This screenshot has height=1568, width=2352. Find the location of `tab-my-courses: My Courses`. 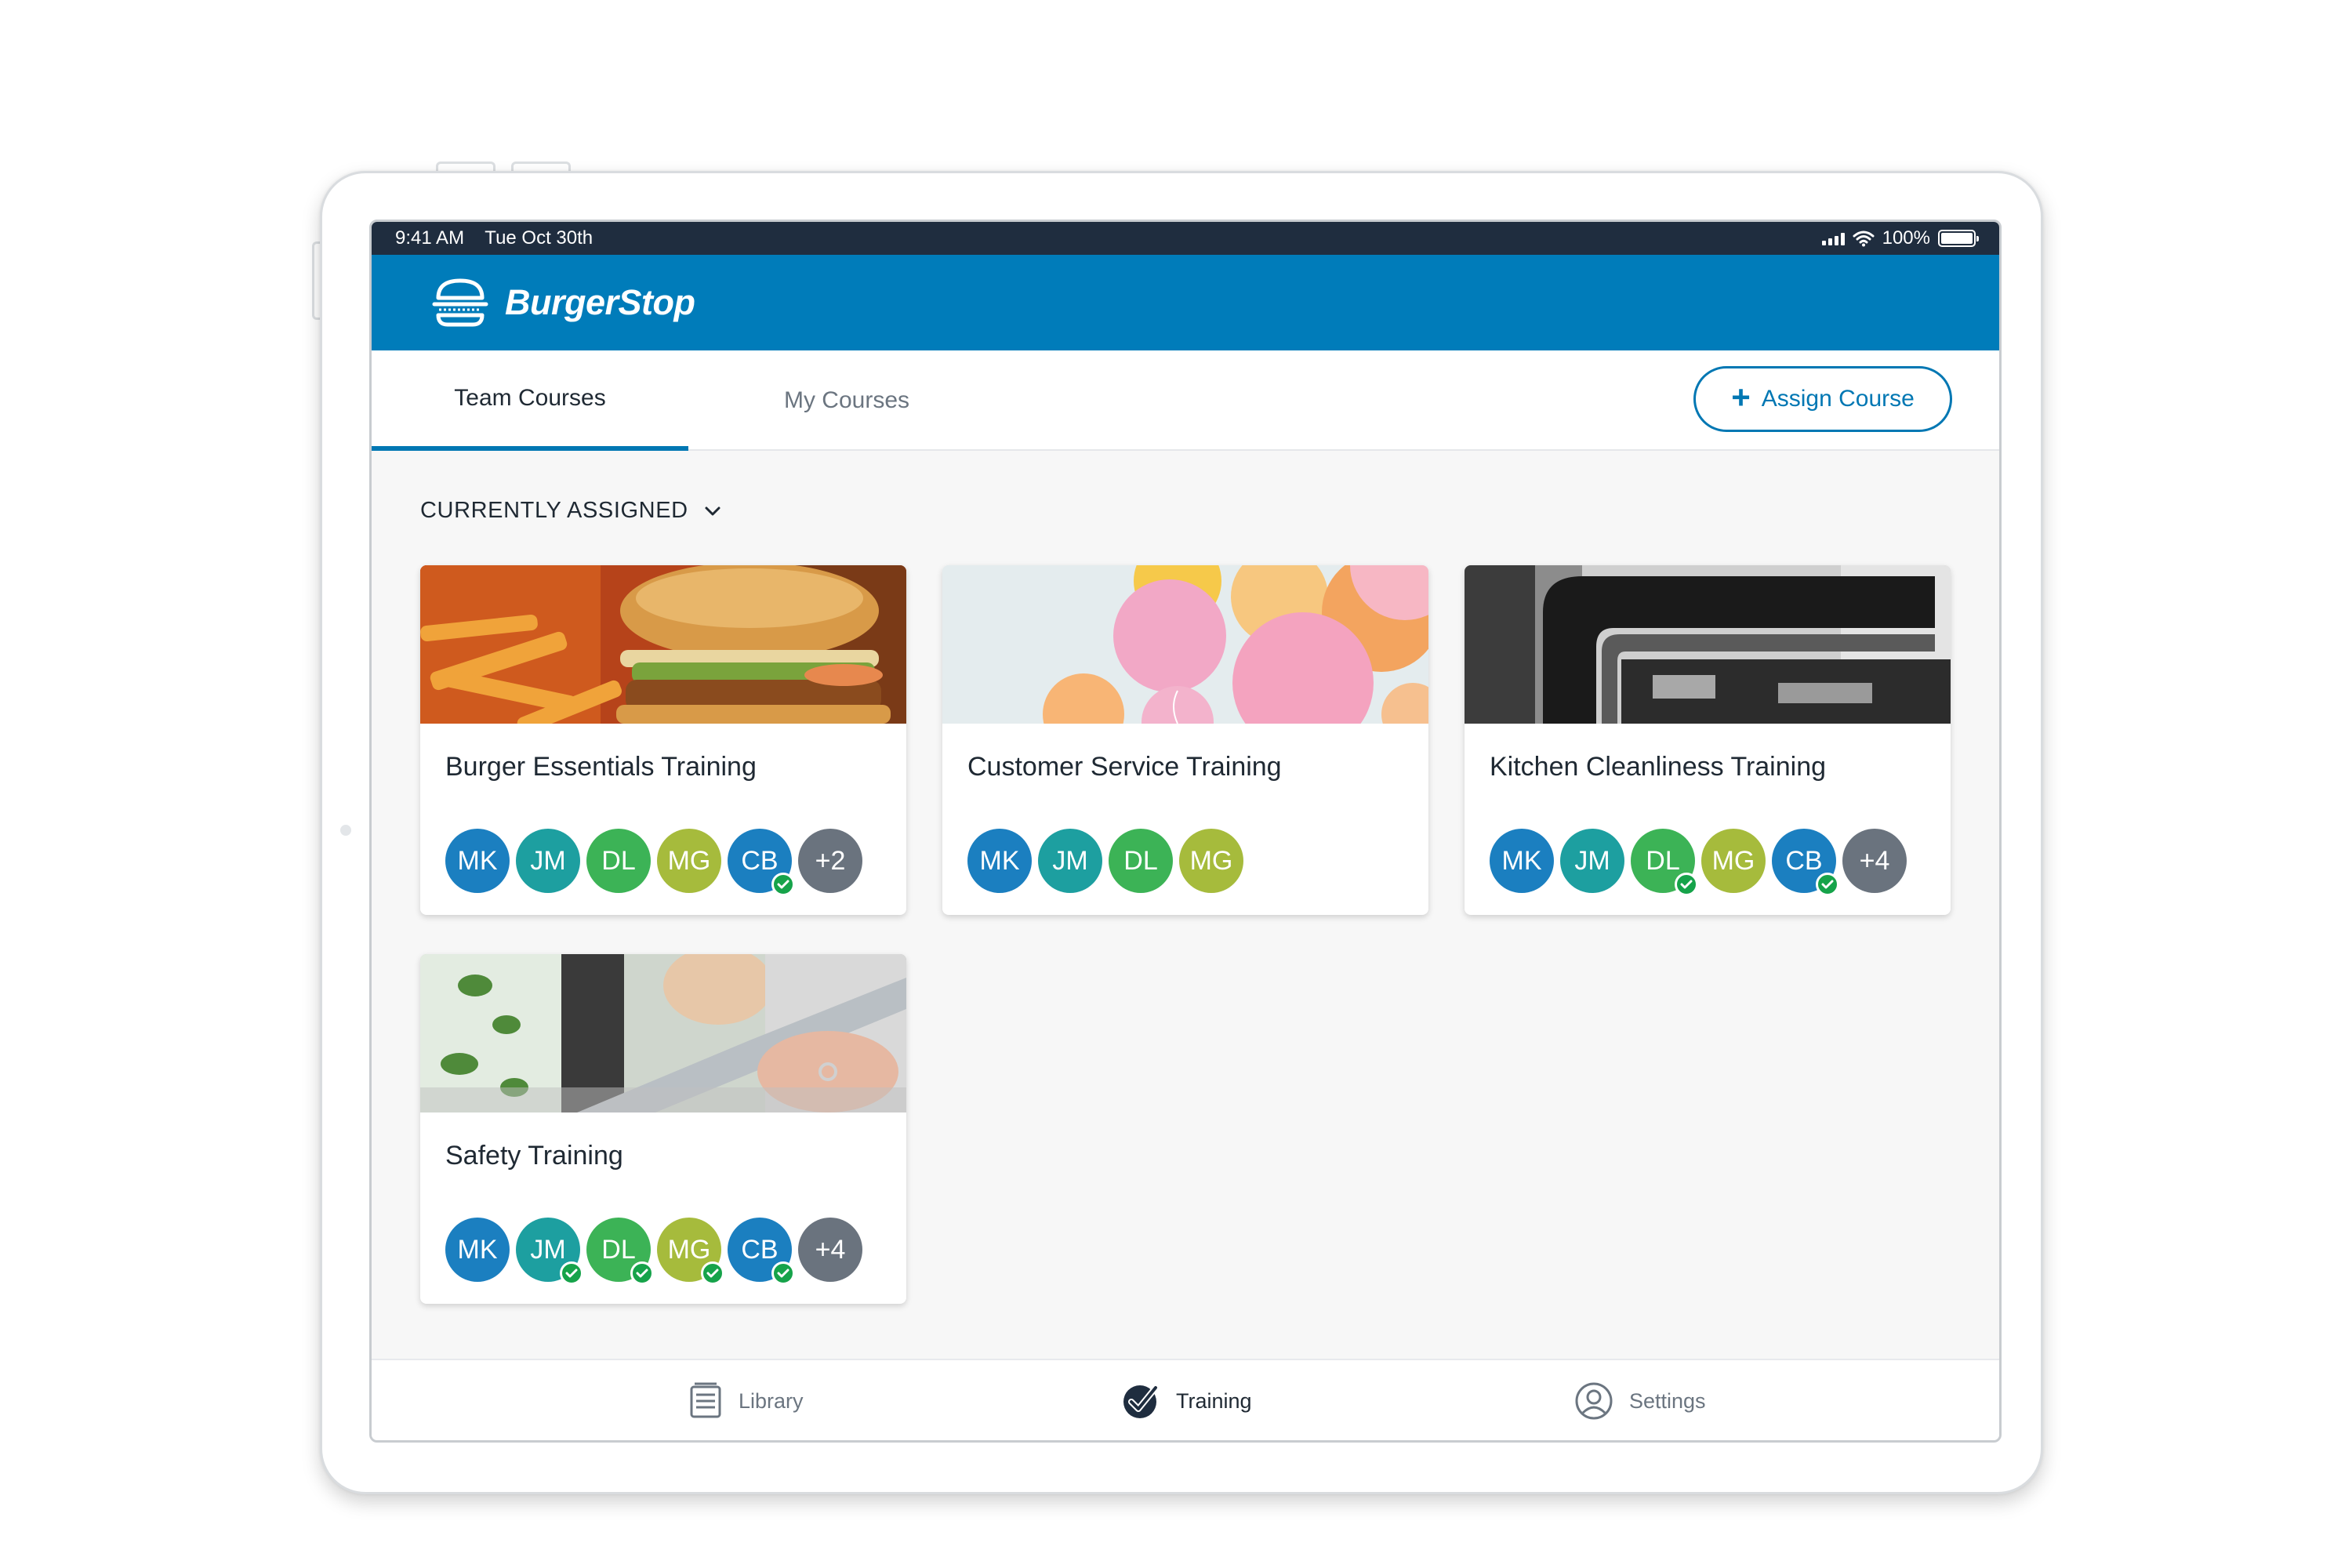

tab-my-courses: My Courses is located at coordinates (846, 400).